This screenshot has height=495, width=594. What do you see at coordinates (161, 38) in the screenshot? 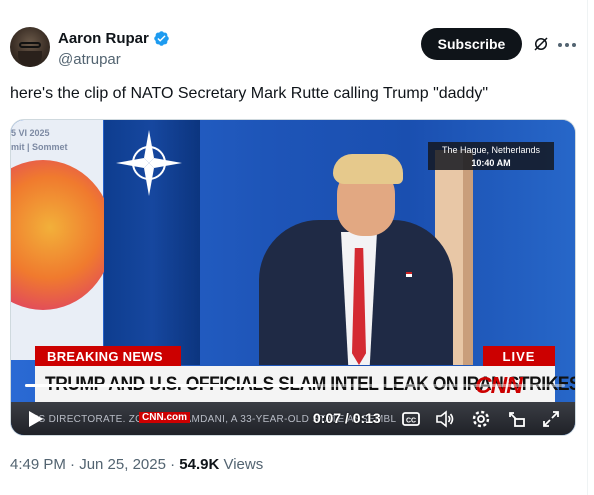
I see `verified-badge-icon` at bounding box center [161, 38].